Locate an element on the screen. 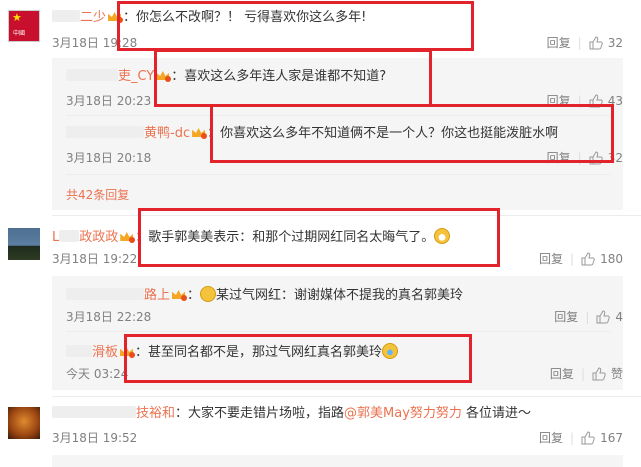 The width and height of the screenshot is (641, 467). like-count: 167 is located at coordinates (611, 438).